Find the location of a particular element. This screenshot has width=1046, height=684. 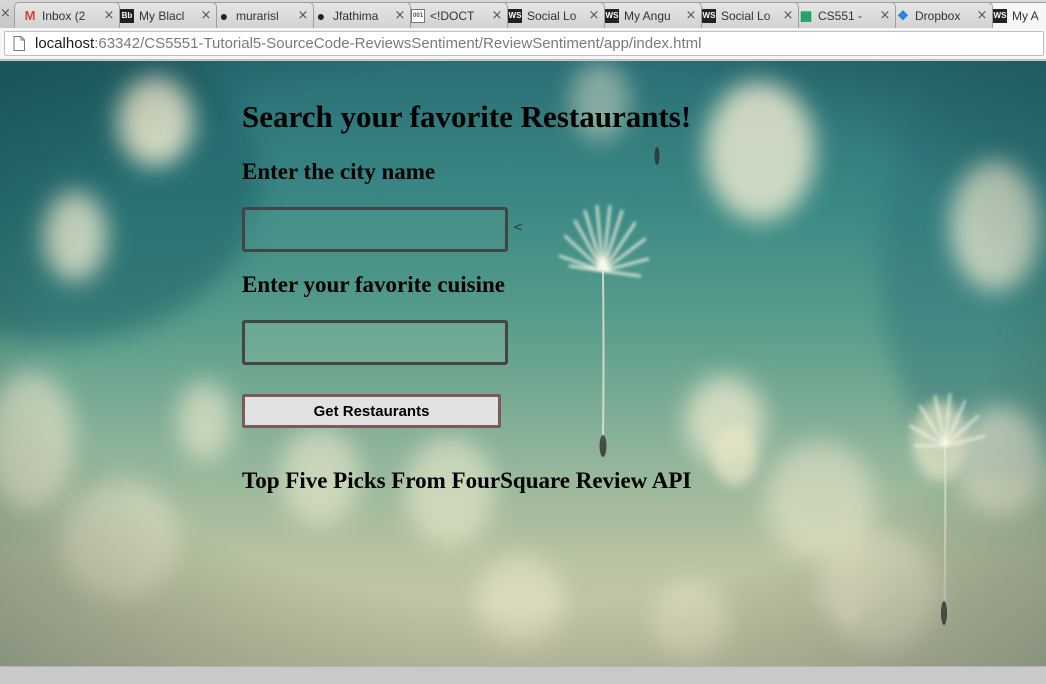

browser-tab: ● Jfathima × is located at coordinates (358, 15).